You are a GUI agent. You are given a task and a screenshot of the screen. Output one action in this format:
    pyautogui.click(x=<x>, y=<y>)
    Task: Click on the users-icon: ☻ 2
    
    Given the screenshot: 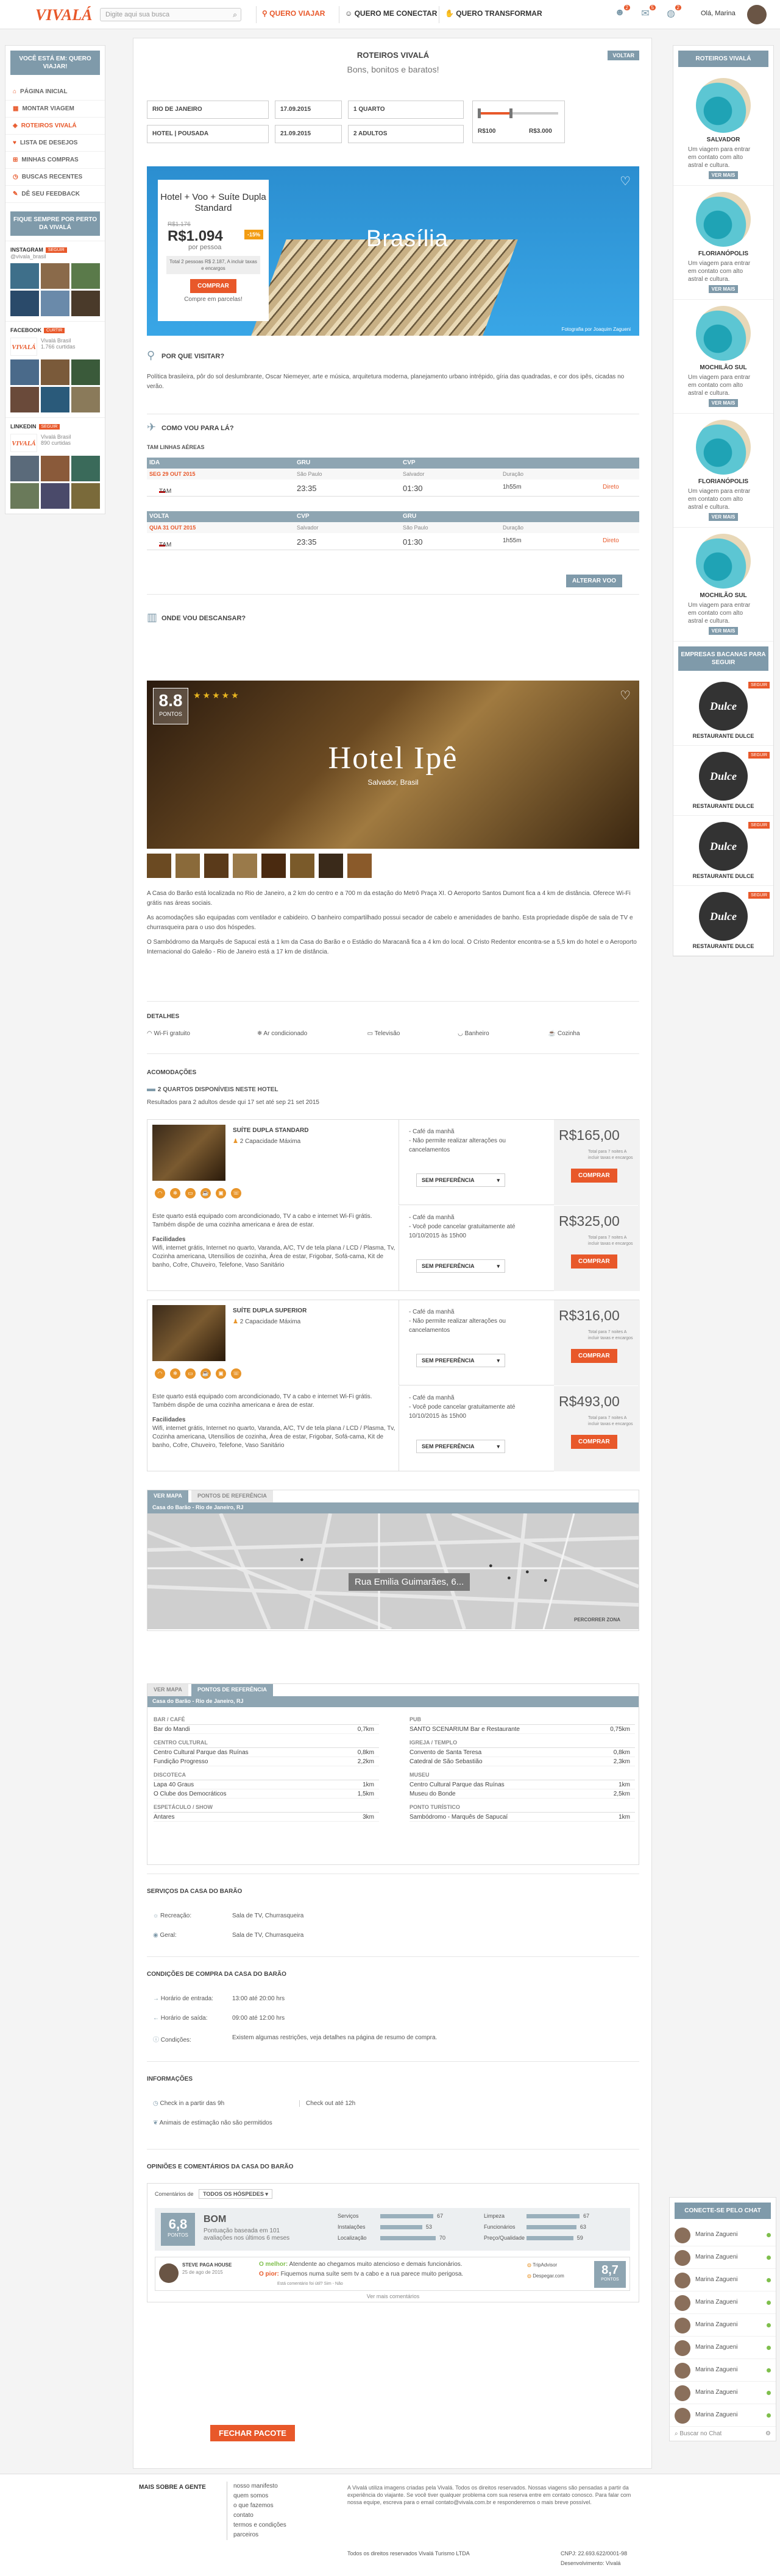 What is the action you would take?
    pyautogui.click(x=621, y=13)
    